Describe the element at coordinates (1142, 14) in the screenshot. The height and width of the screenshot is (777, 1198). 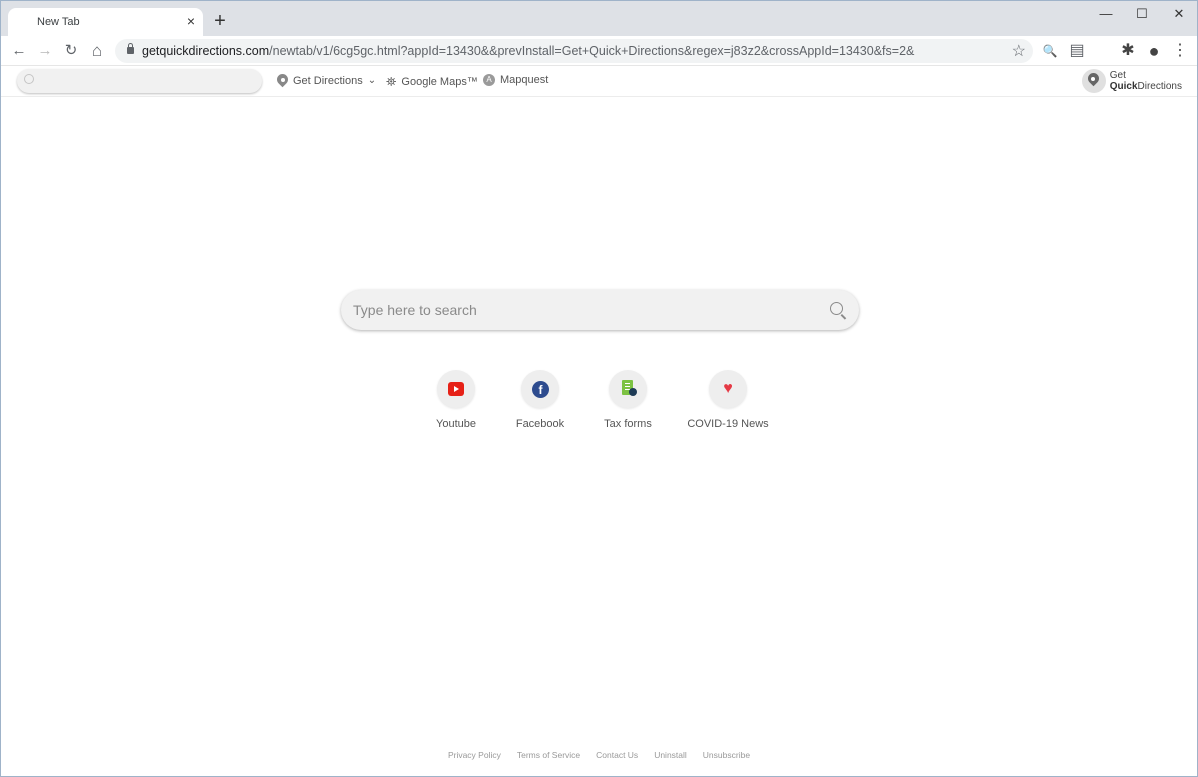
I see `maximize-button: ☐` at that location.